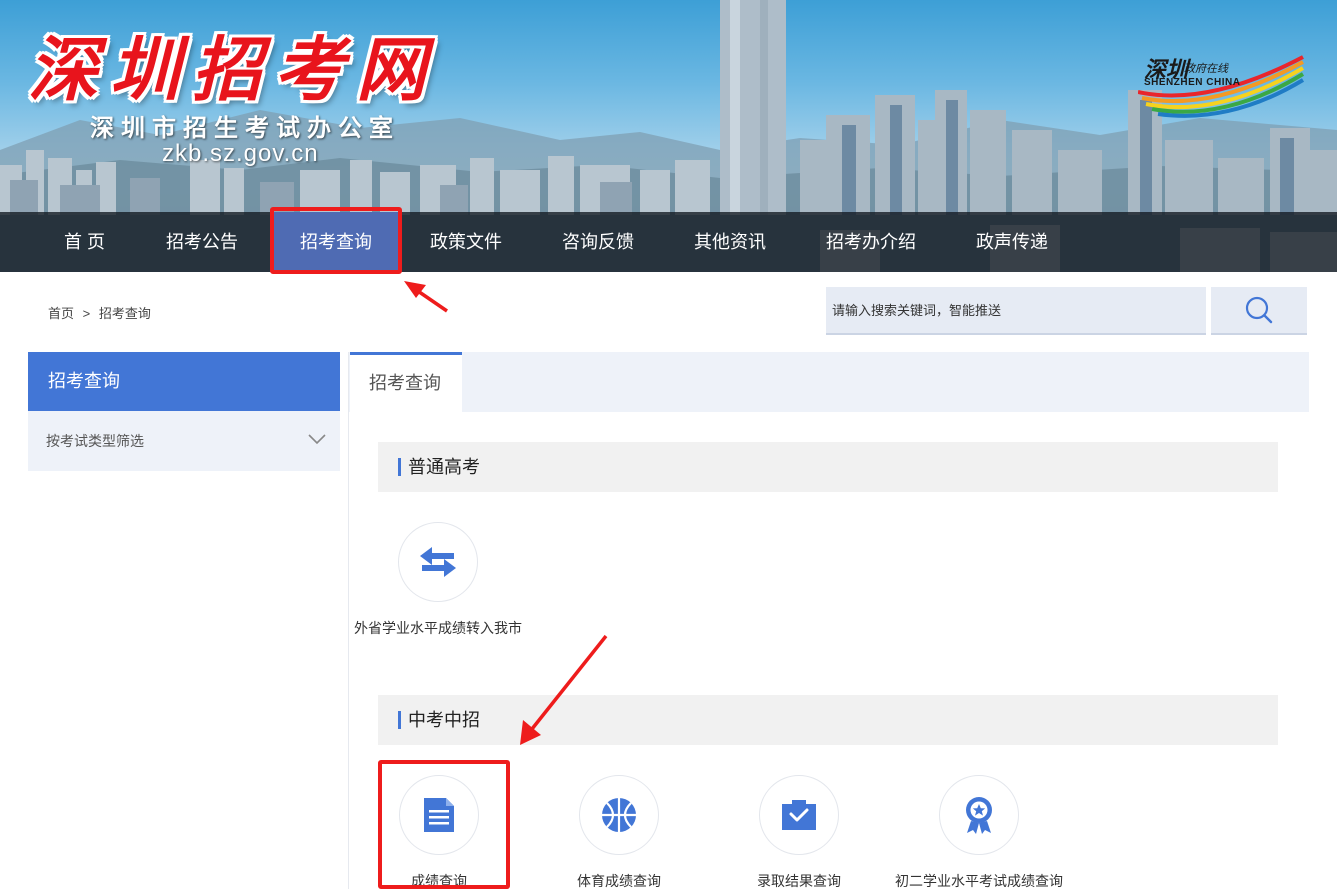 This screenshot has height=889, width=1337. Describe the element at coordinates (668, 242) in the screenshot. I see `main-nav: 首 页 招考公告 招考查询 政策文件 咨询反馈 其他资讯 招考办介绍 政声传递` at that location.